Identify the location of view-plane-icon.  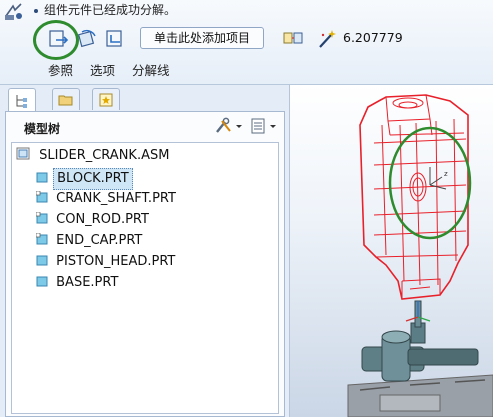
(114, 38).